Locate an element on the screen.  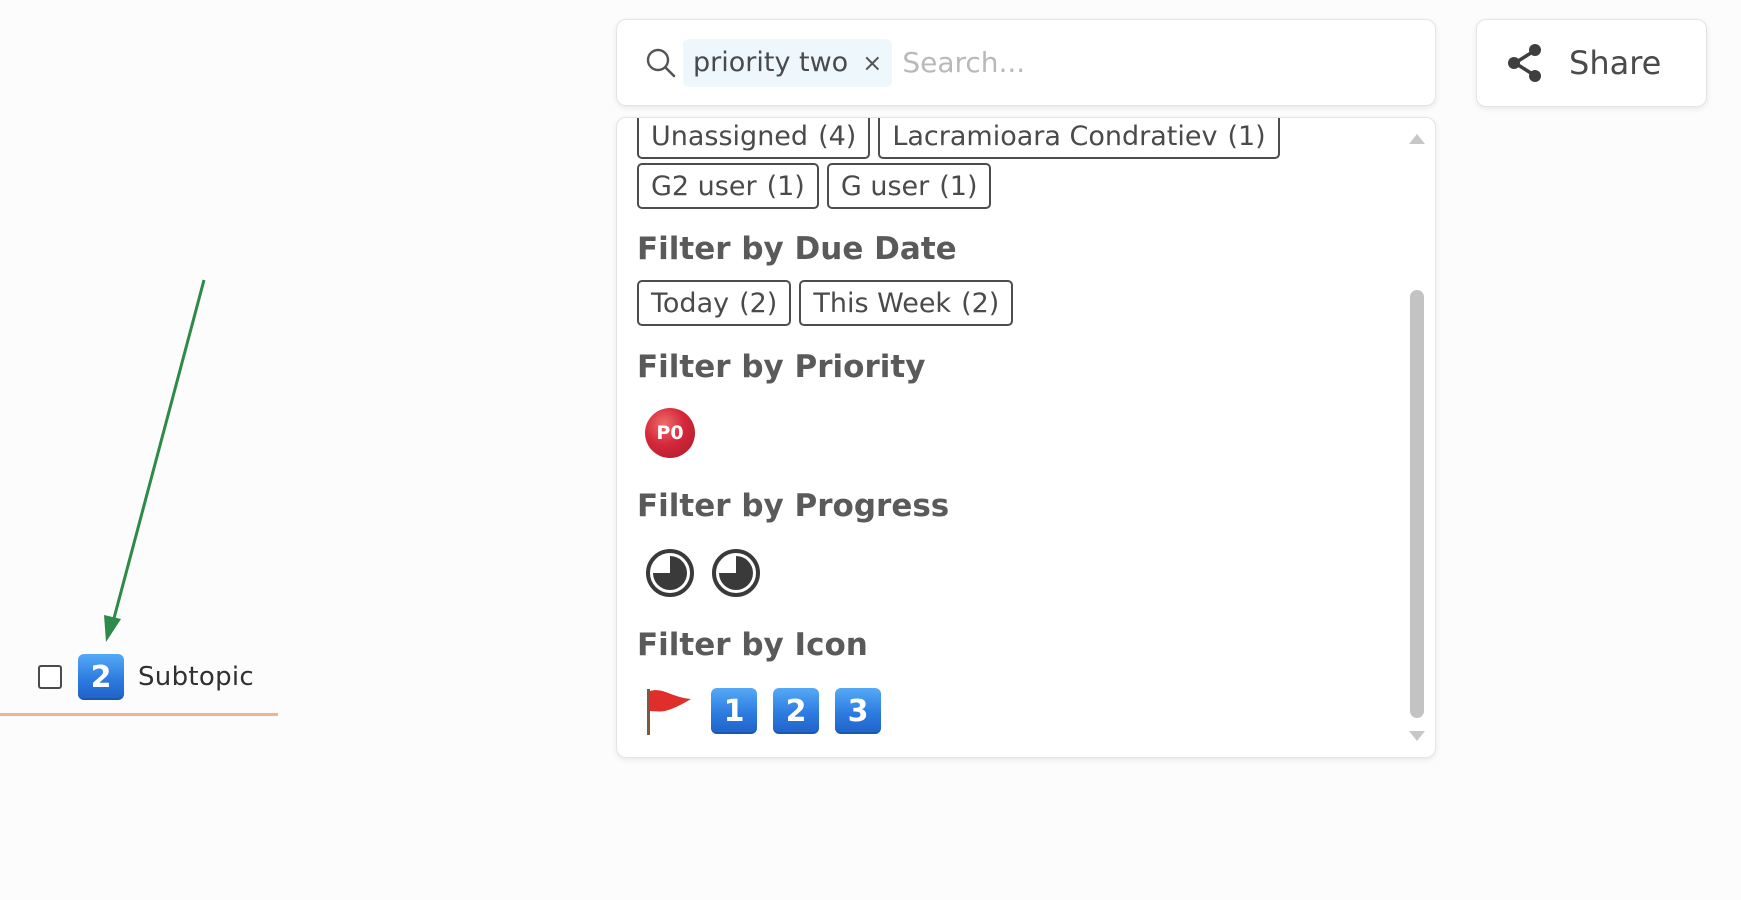
due-date-chip-today: Today (2) is located at coordinates (714, 303).